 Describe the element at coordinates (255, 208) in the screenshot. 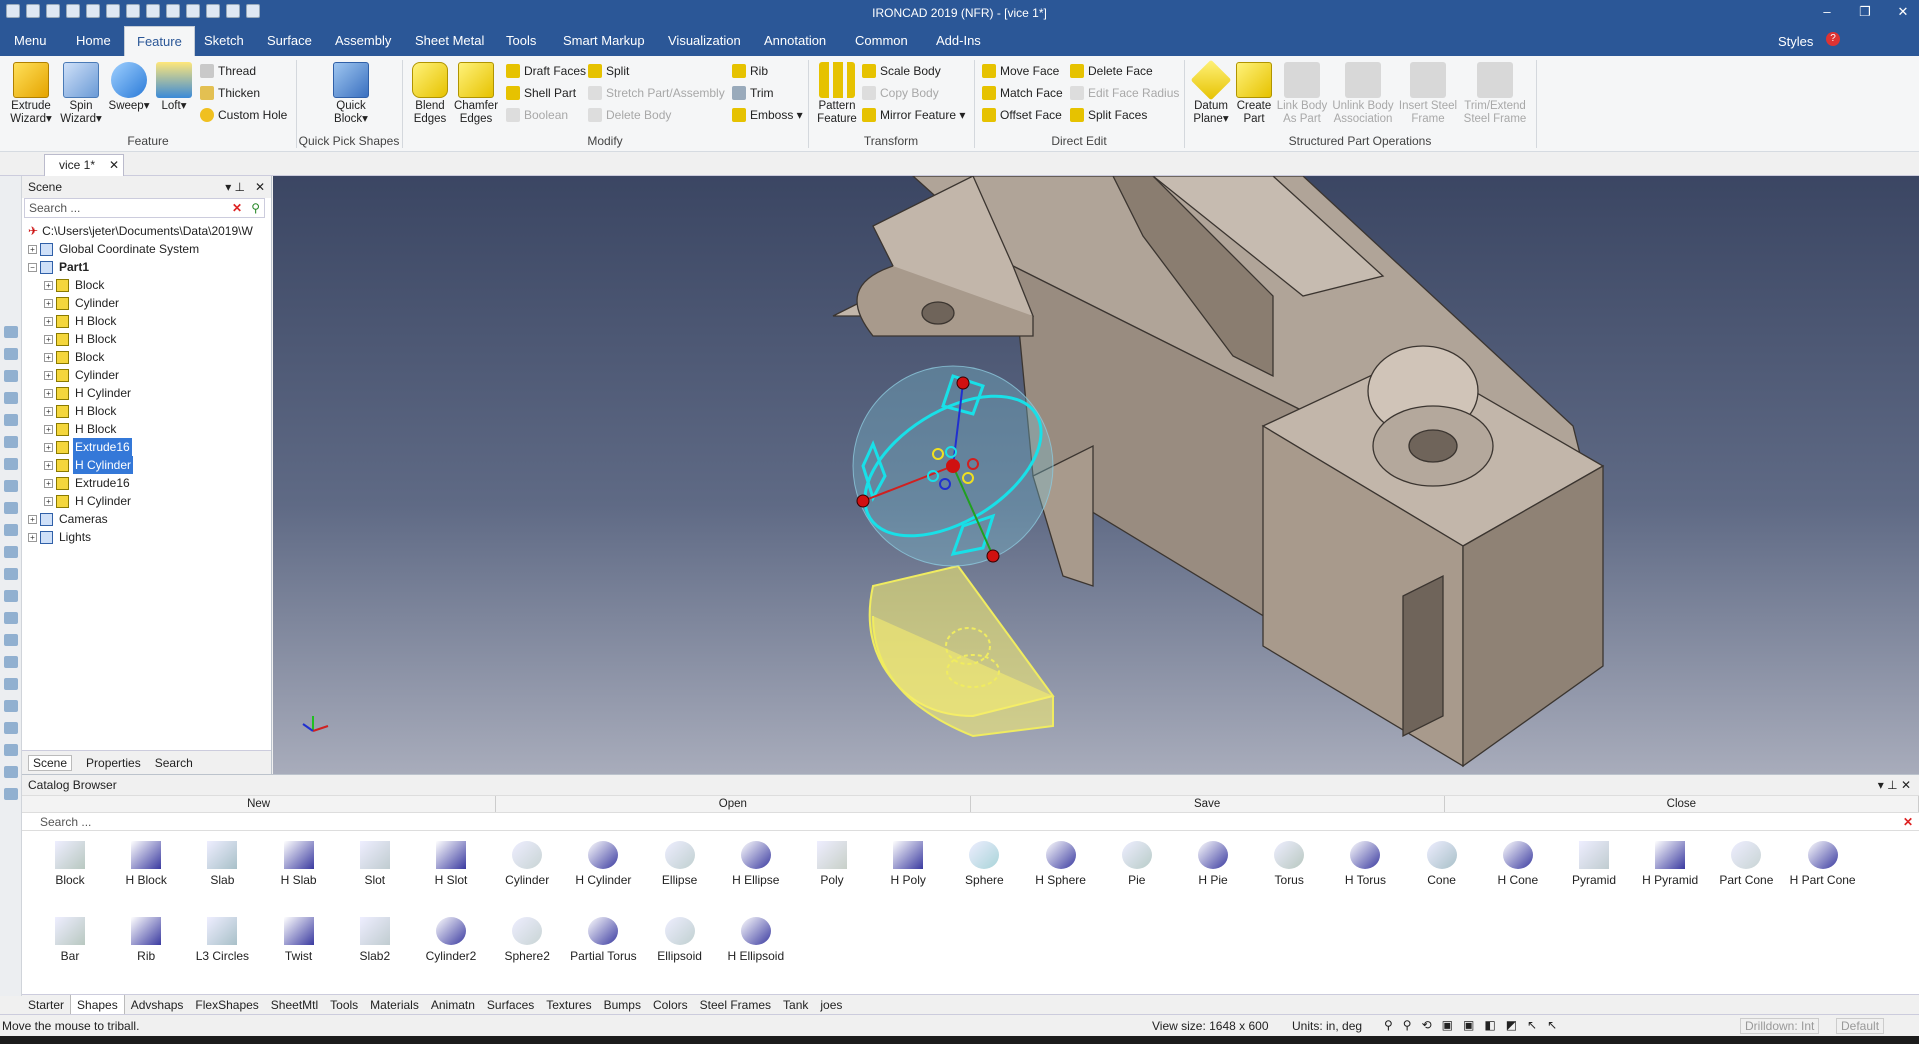

I see `filter-icon: ⚲` at that location.